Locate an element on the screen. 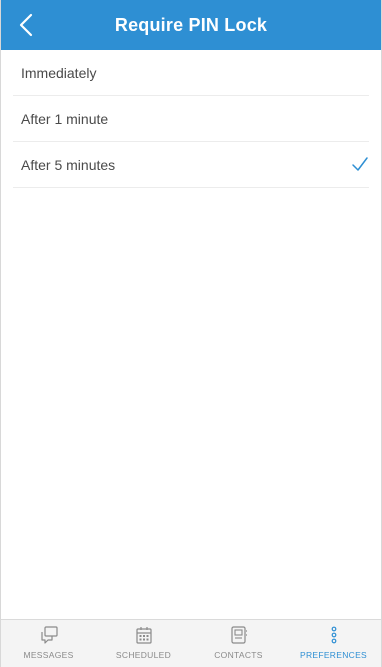 Image resolution: width=382 pixels, height=667 pixels. page-title: Require PIN Lock is located at coordinates (191, 24).